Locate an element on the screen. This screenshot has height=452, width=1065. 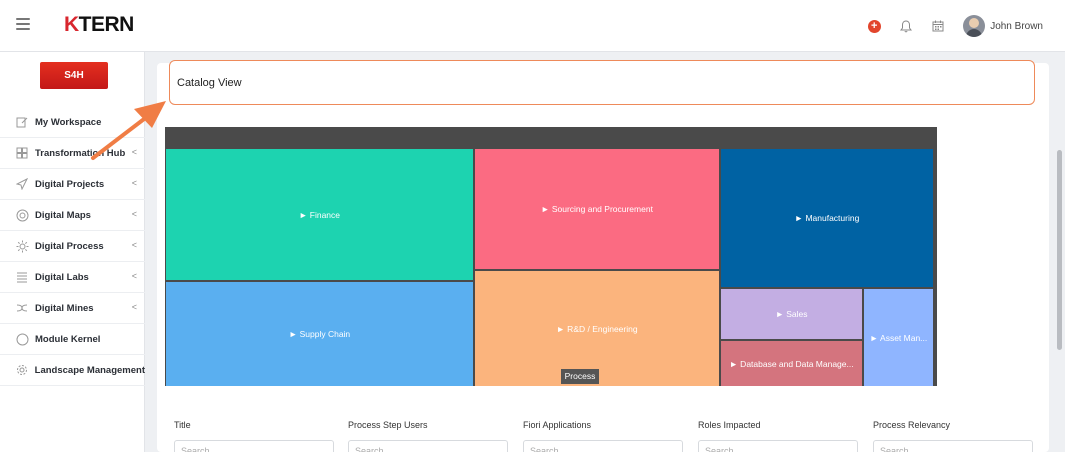
process-relevancy-search-input is located at coordinates (953, 446).